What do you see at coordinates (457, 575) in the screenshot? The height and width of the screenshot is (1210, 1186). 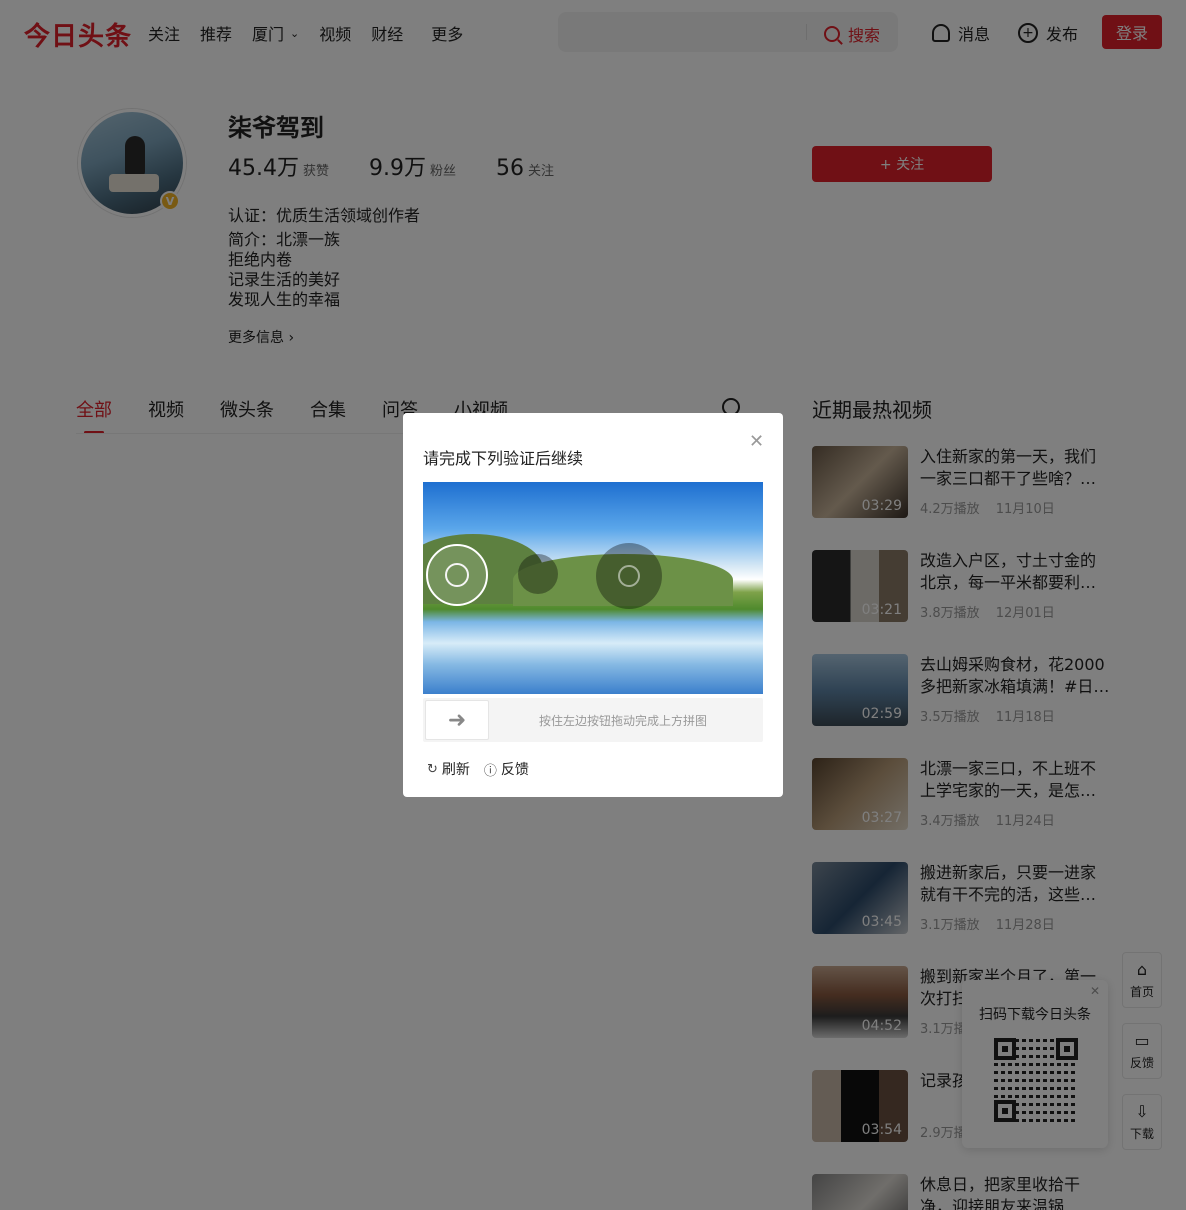 I see `puzzle-piece-inner` at bounding box center [457, 575].